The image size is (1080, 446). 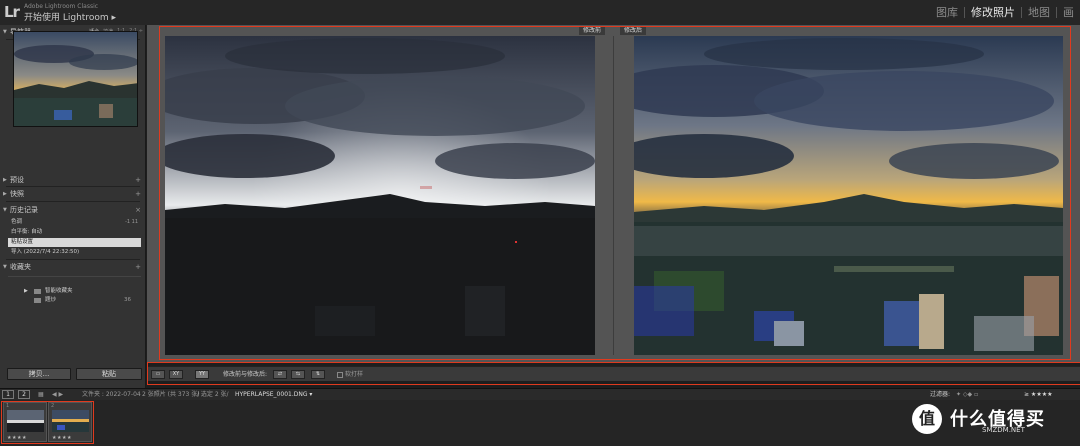 What do you see at coordinates (57, 395) in the screenshot?
I see `prev-next-arrows: ◀ ▶` at bounding box center [57, 395].